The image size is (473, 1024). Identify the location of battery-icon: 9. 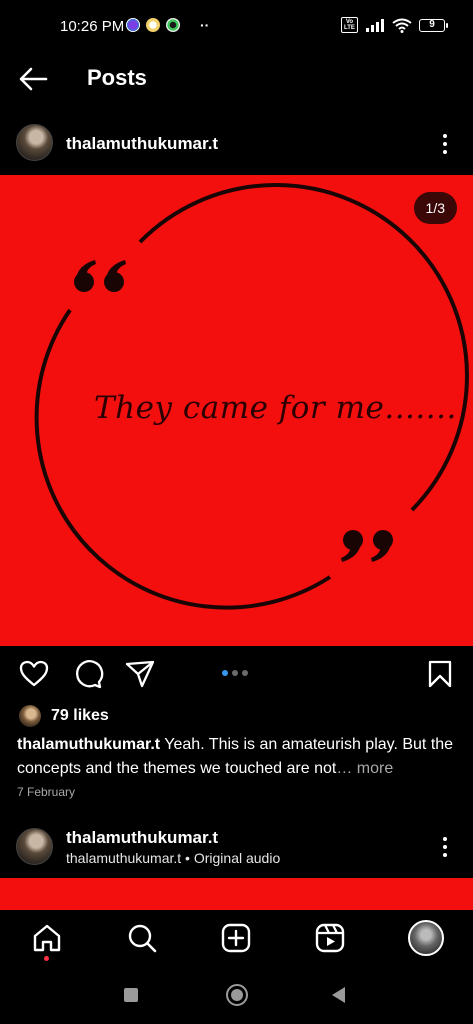
(433, 25).